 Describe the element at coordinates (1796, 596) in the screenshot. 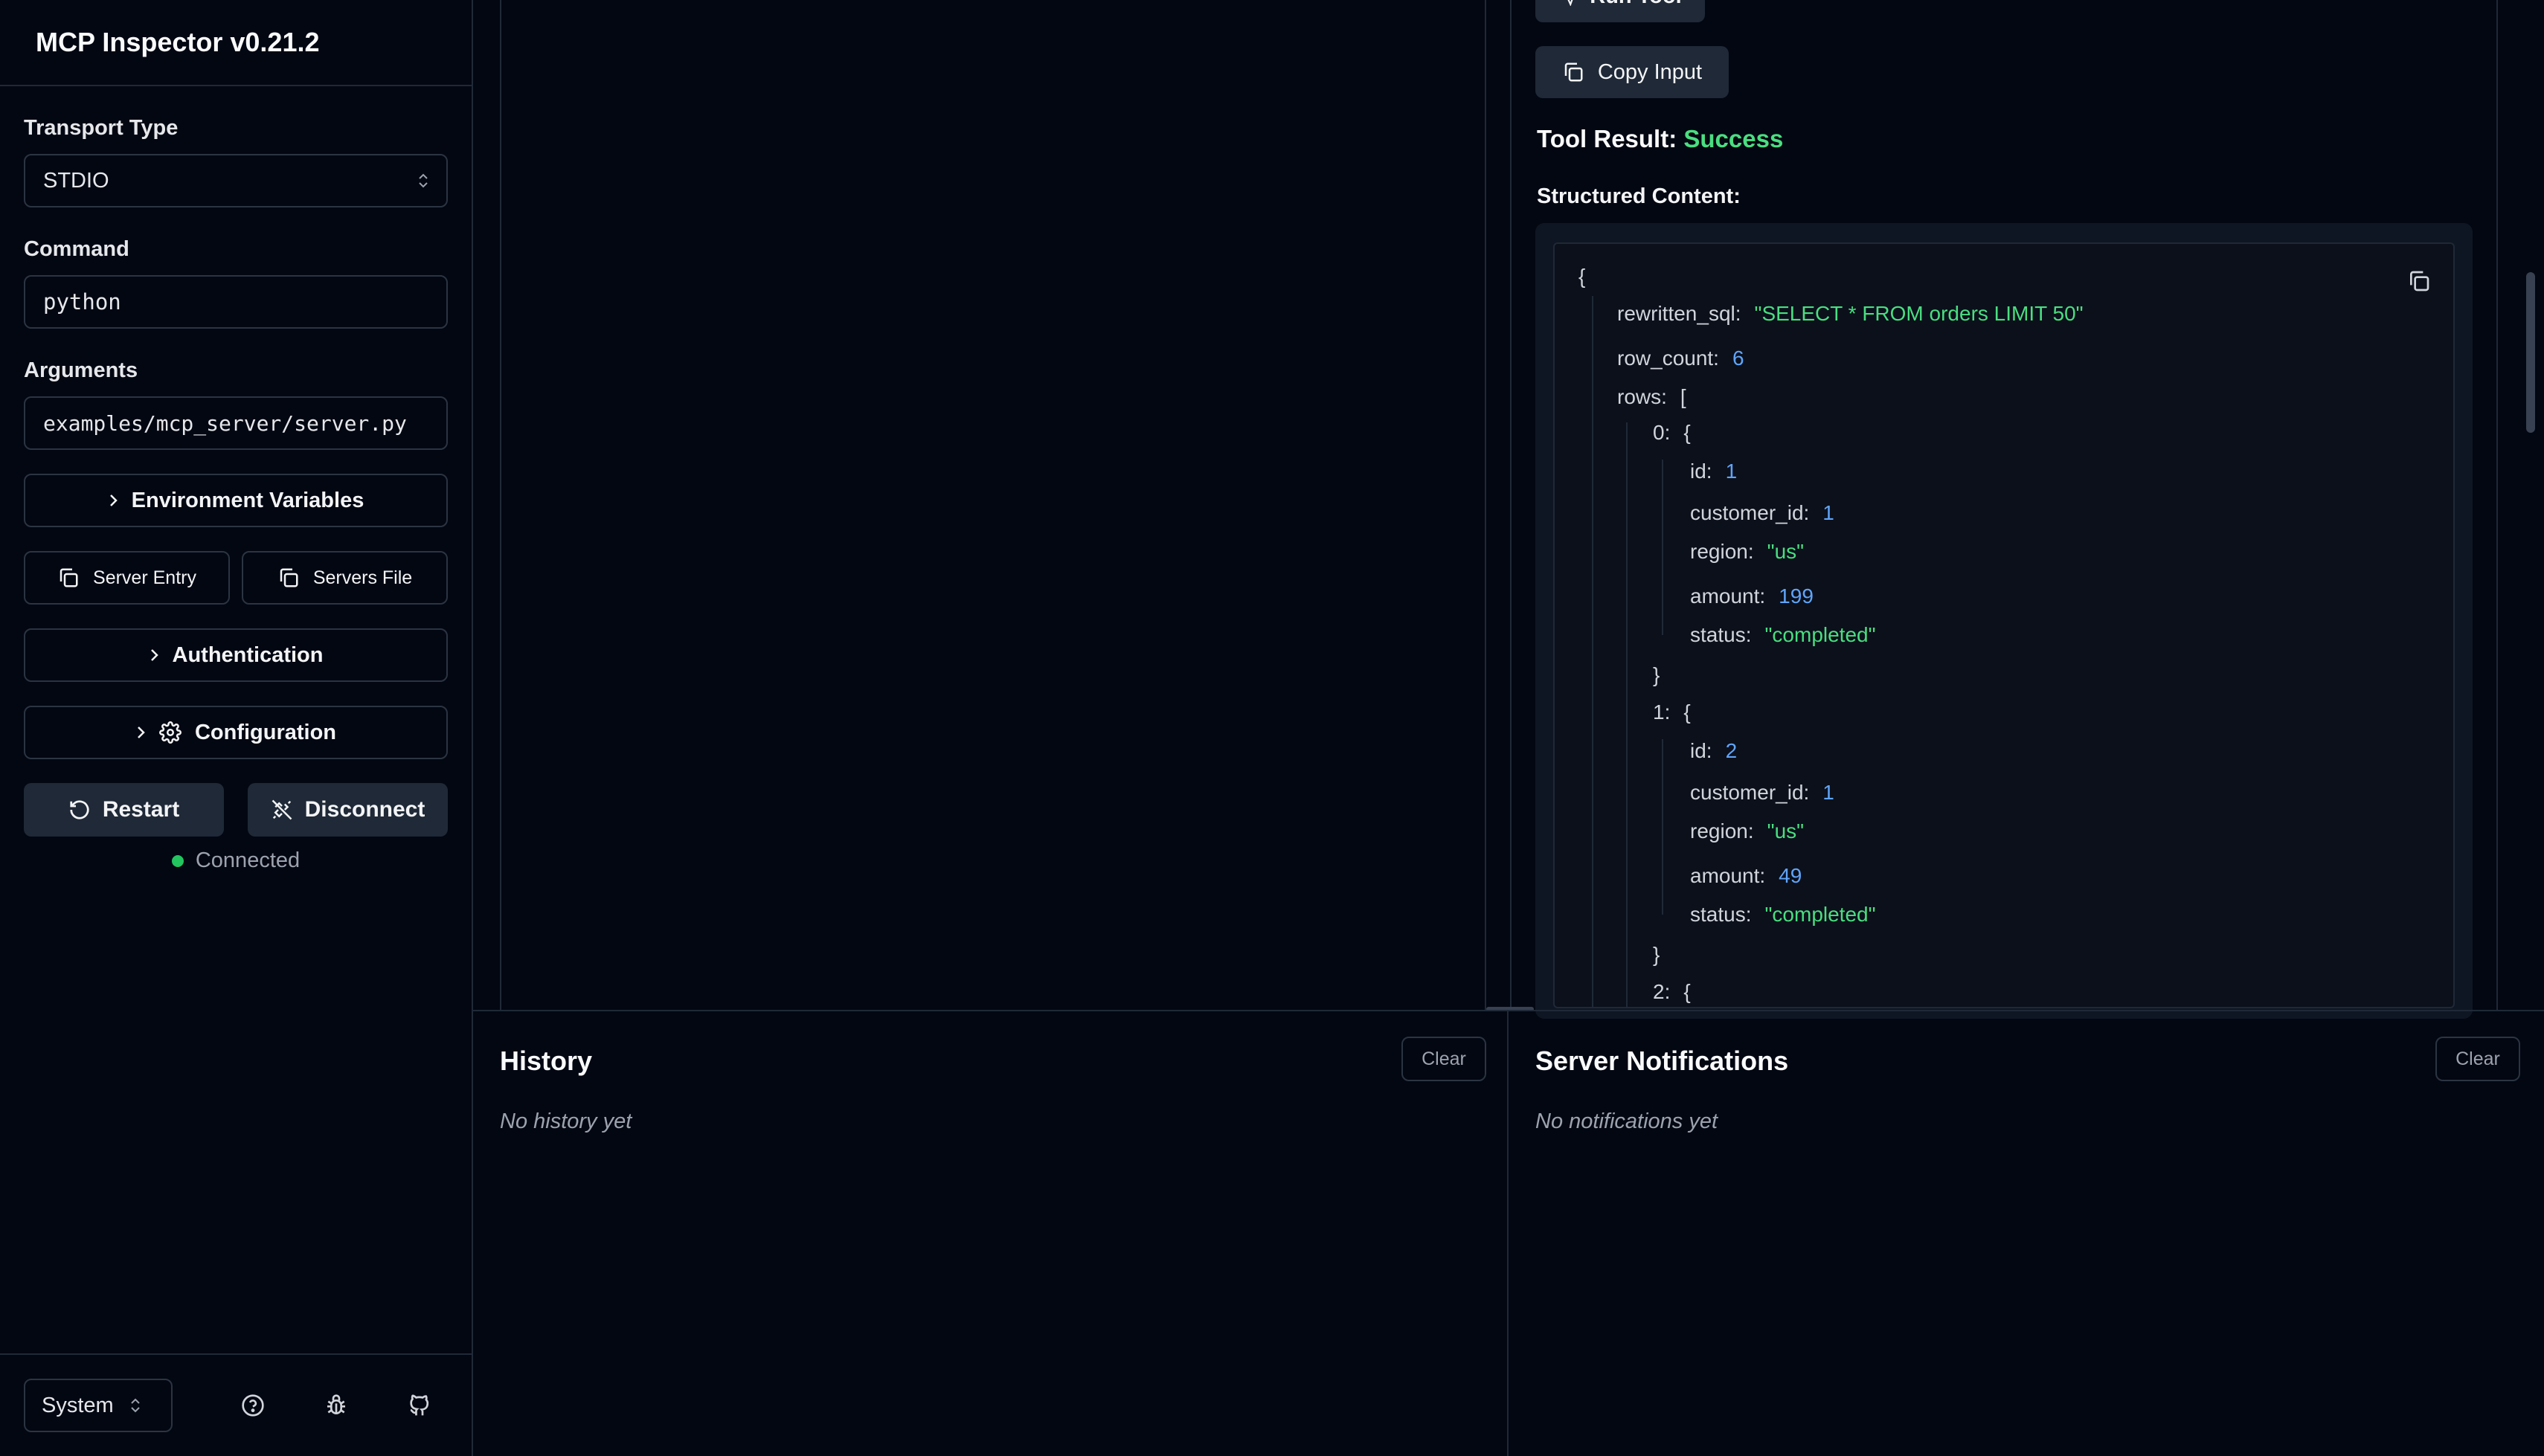

I see `json-number-value: 199` at that location.